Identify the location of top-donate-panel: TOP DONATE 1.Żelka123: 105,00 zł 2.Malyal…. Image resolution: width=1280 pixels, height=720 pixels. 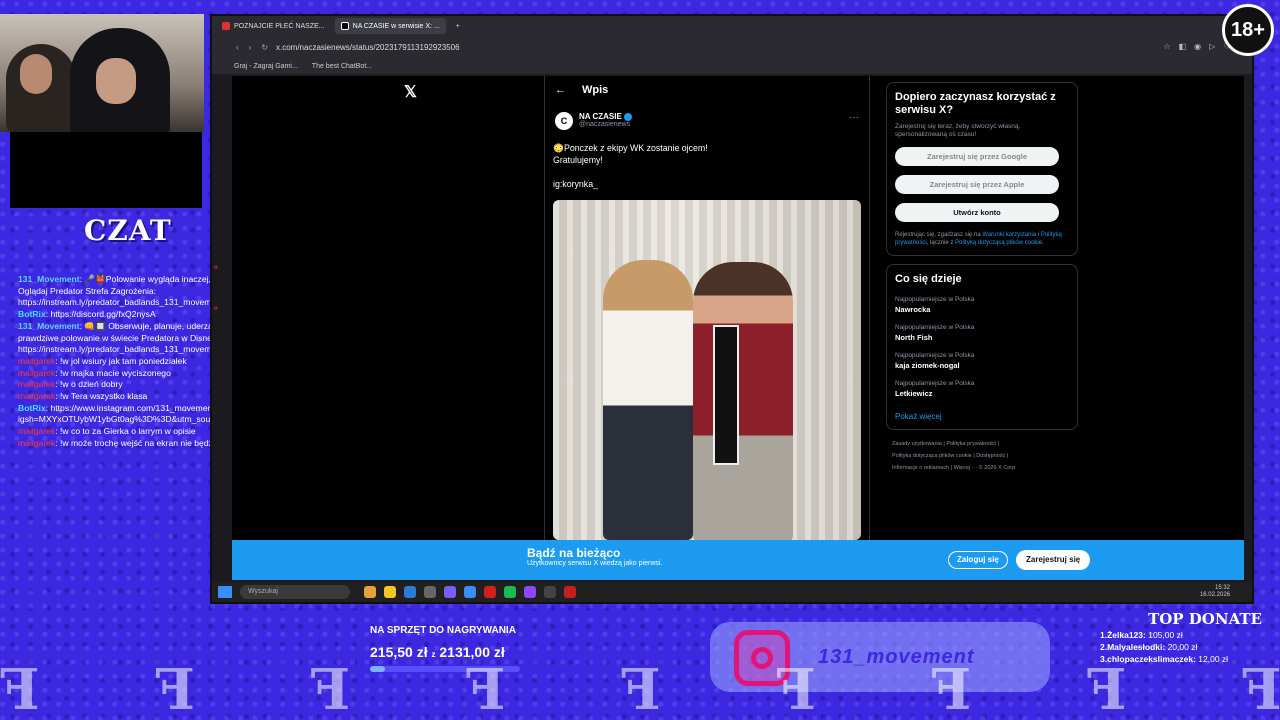
(1189, 637).